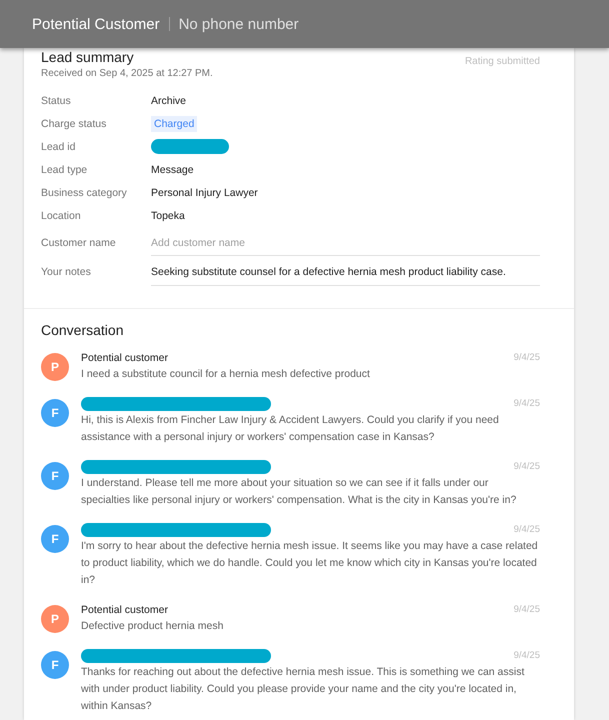 The image size is (609, 720). What do you see at coordinates (310, 563) in the screenshot?
I see `message-text: I'm sorry to hear about the defective hernia mesh issue. It seems like you may have a case related to product liability, which we do handle. Could you let me know which city in Kansas you're located in?` at bounding box center [310, 563].